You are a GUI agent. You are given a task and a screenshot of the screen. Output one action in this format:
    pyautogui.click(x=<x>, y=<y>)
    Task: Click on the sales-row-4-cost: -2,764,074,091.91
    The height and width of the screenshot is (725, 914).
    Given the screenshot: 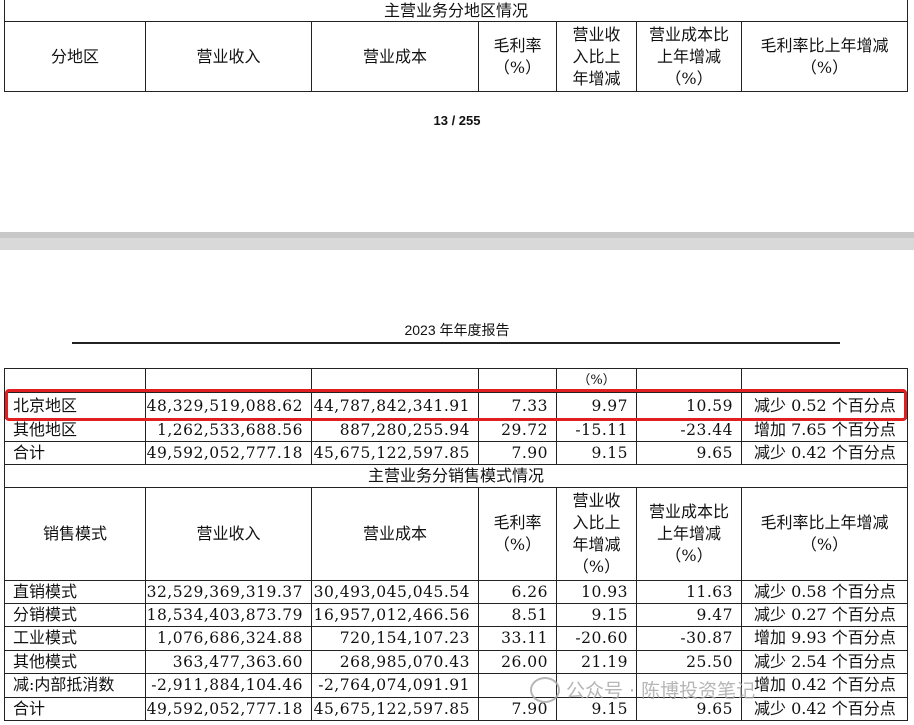 What is the action you would take?
    pyautogui.click(x=394, y=685)
    